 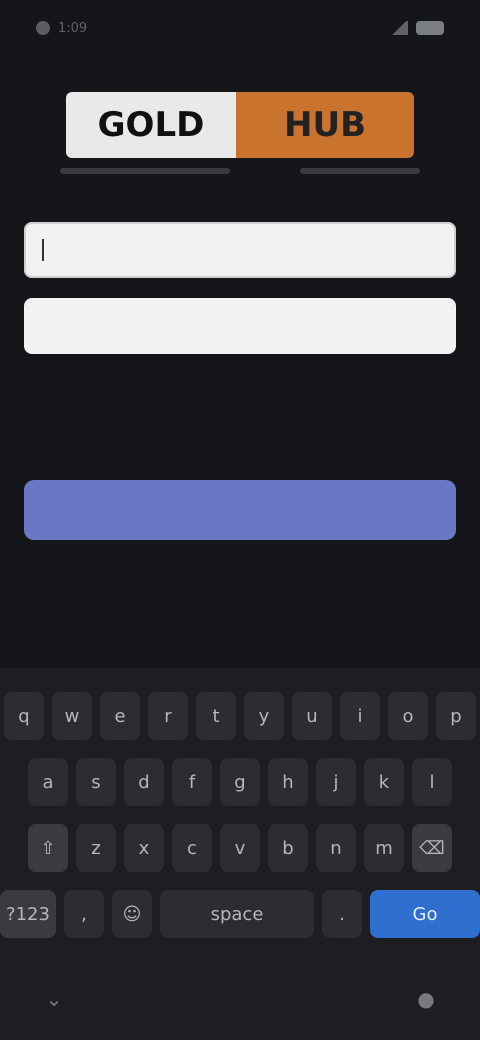 I want to click on key-d: d, so click(x=144, y=782).